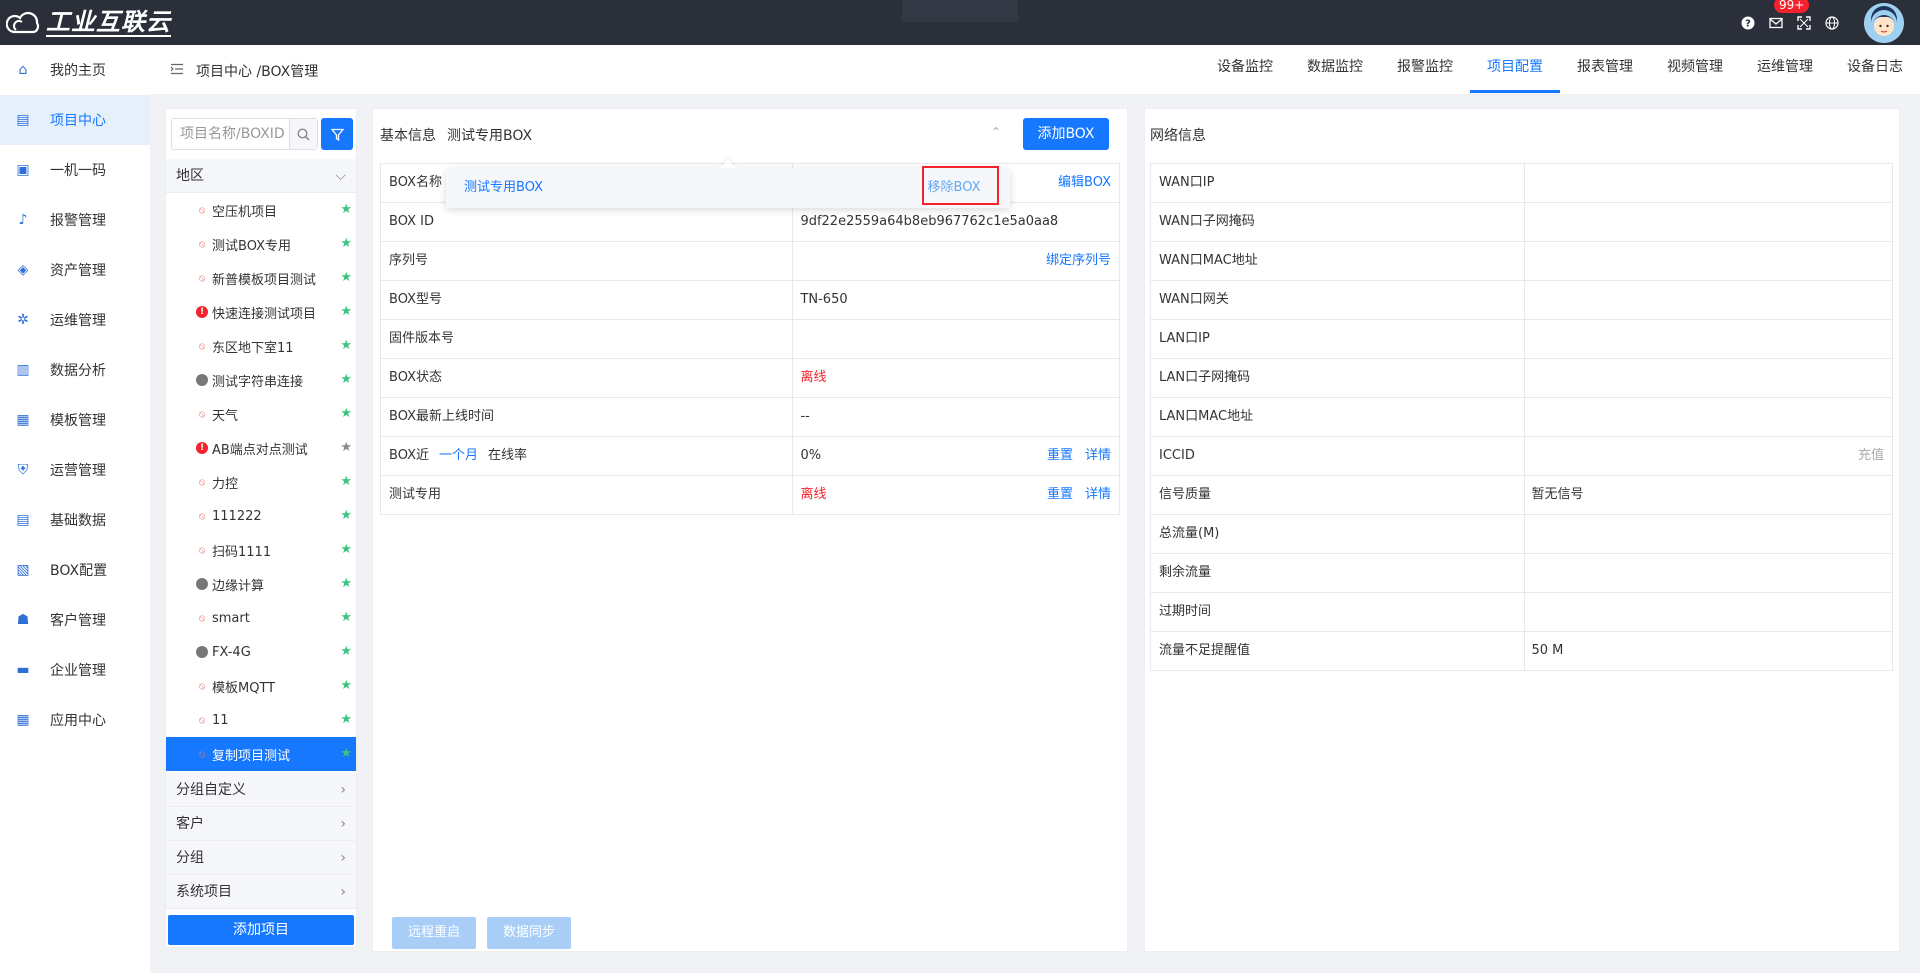 Image resolution: width=1920 pixels, height=973 pixels. I want to click on tab-report: 报表管理, so click(1605, 70).